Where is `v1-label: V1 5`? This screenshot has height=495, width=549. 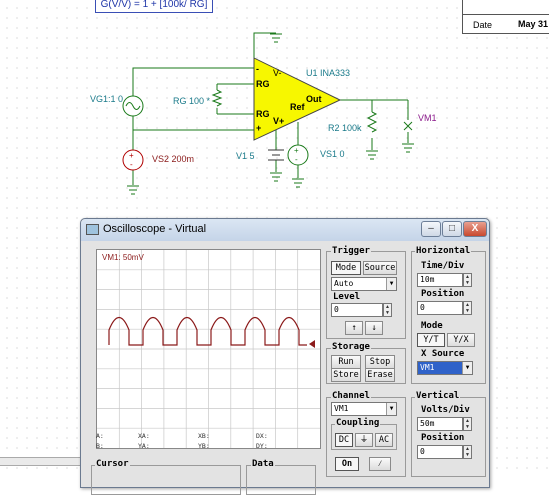
v1-label: V1 5 is located at coordinates (245, 156).